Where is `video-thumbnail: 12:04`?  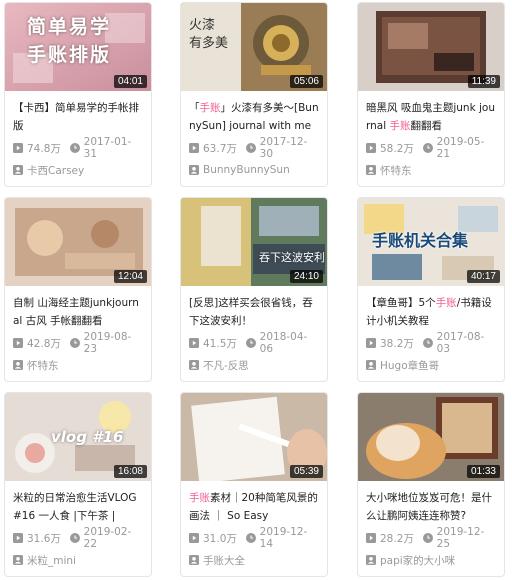 video-thumbnail: 12:04 is located at coordinates (78, 242).